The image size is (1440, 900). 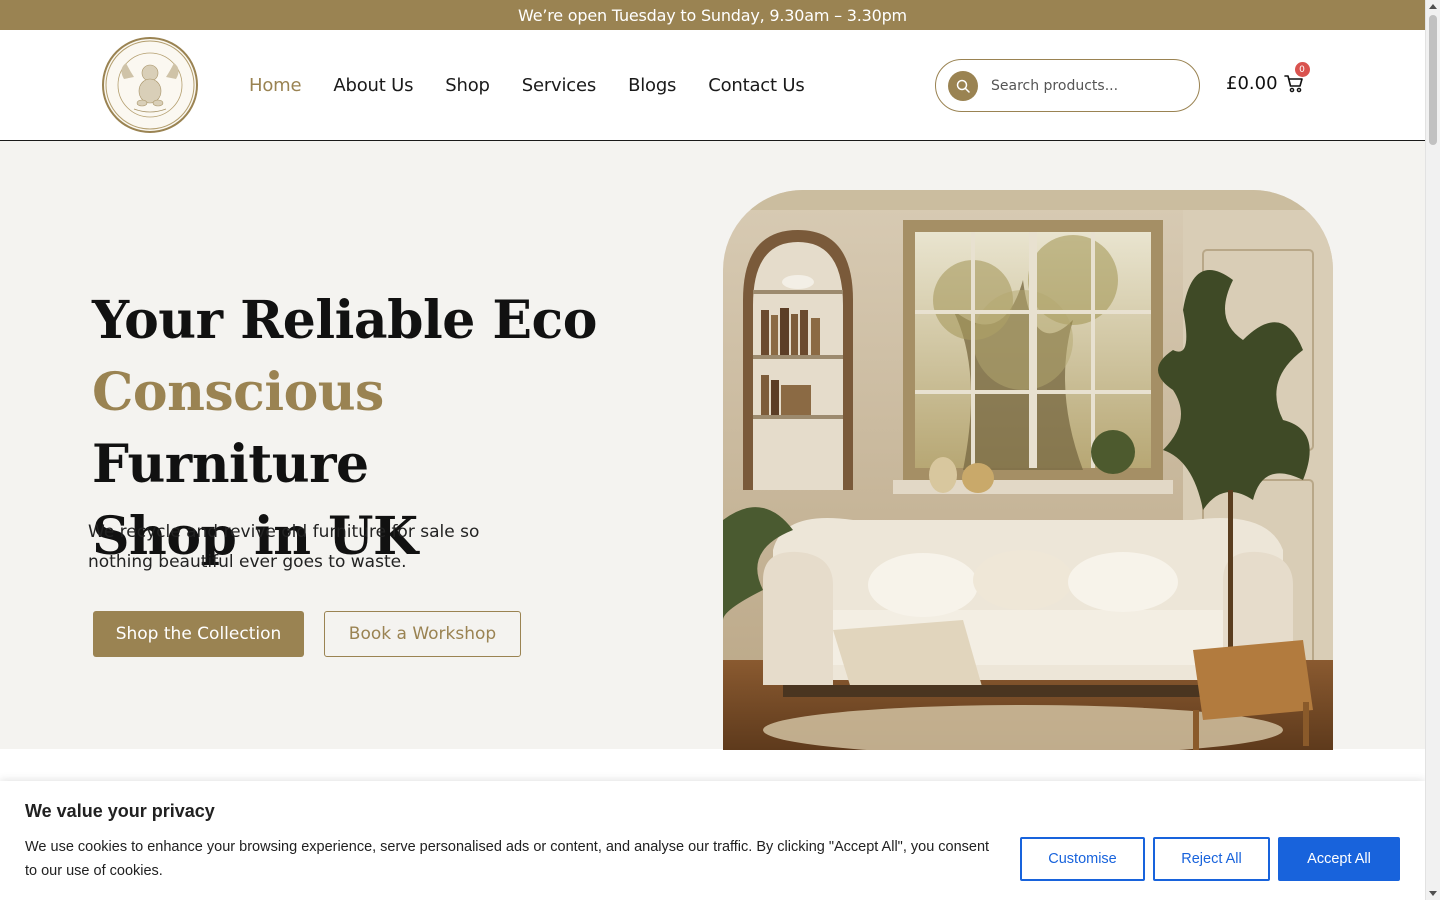 What do you see at coordinates (230, 464) in the screenshot?
I see `hero-title-line2: Furniture` at bounding box center [230, 464].